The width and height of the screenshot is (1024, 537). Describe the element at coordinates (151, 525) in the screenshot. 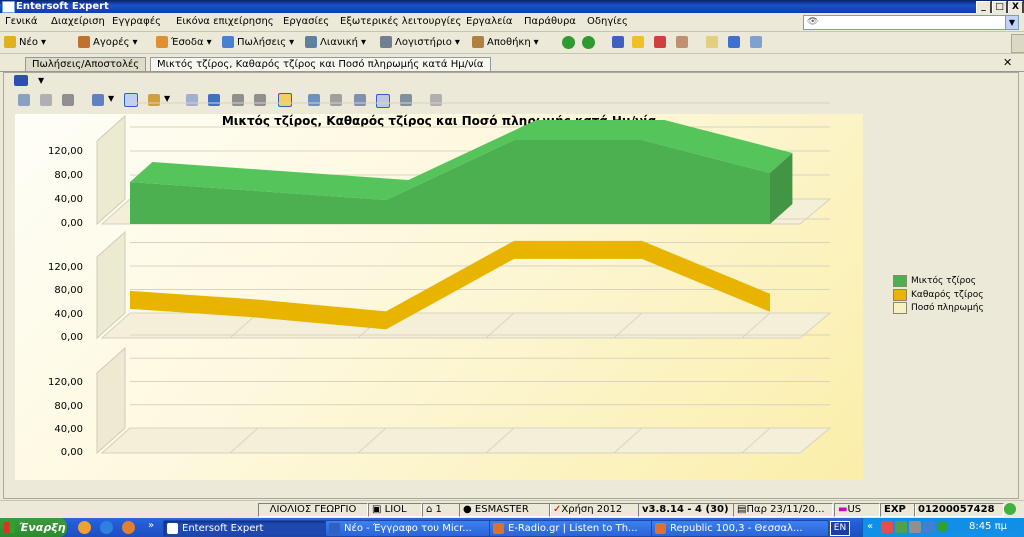

I see `quicklaunch-more-icon: »` at that location.